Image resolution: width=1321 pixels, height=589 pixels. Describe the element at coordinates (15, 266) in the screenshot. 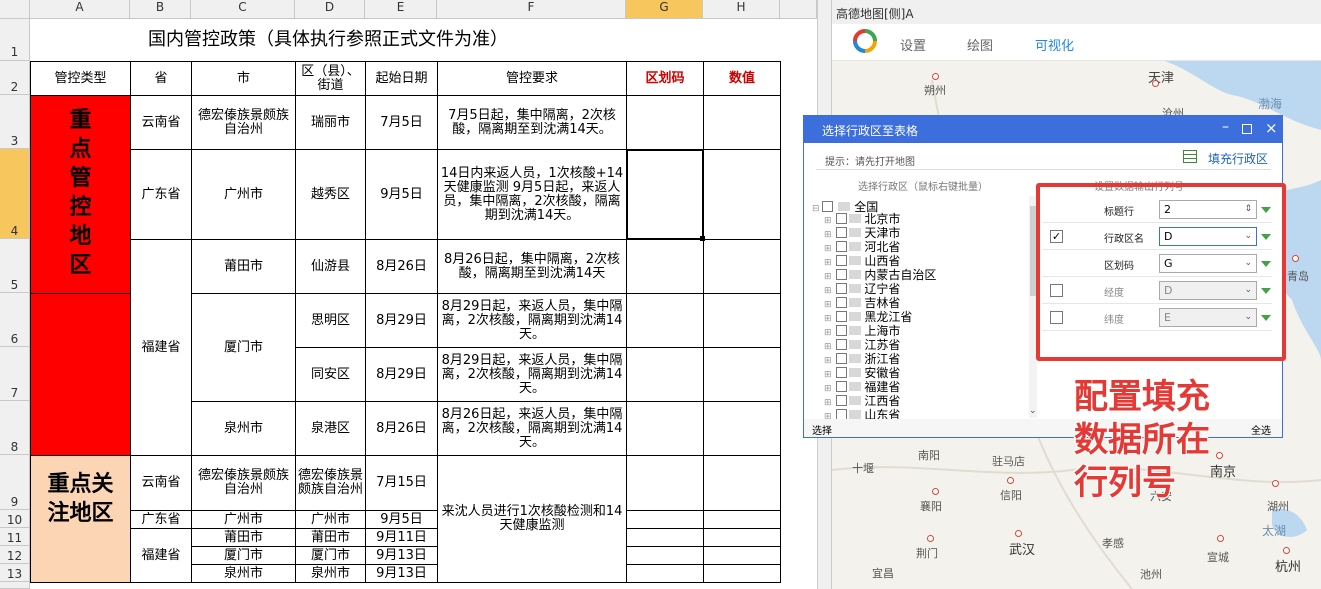

I see `row-header: 5` at that location.